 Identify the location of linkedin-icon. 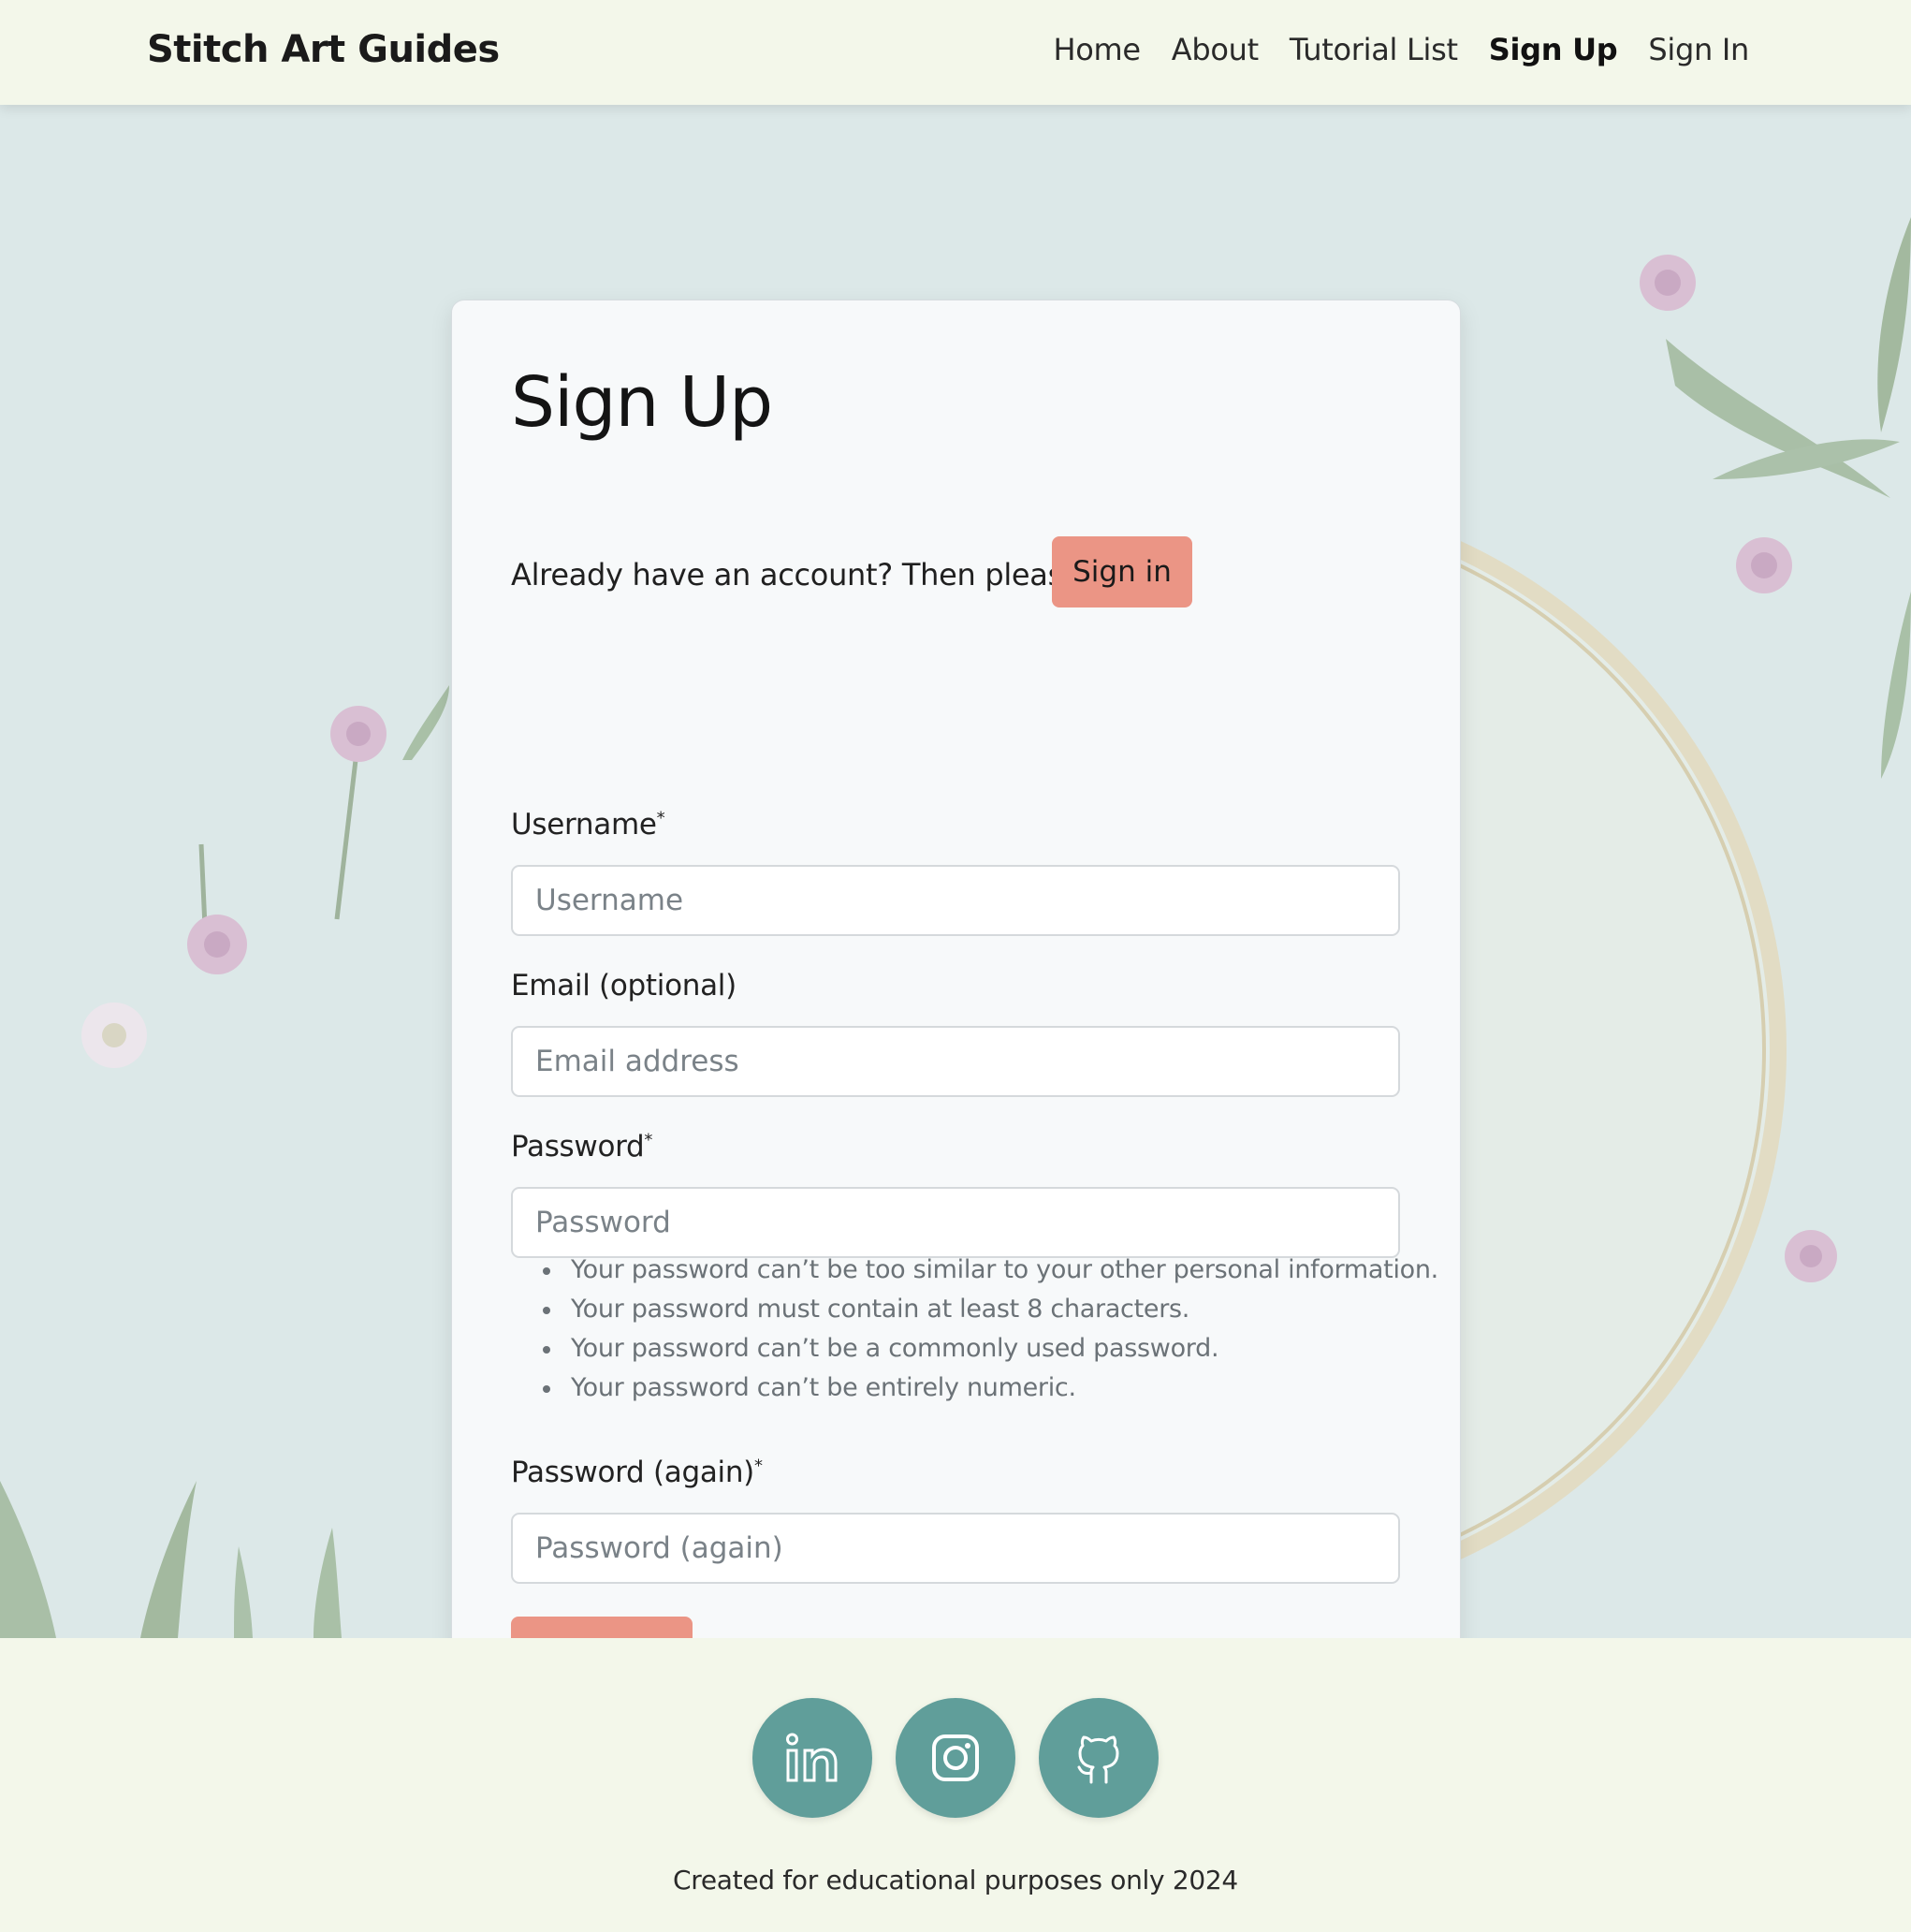
(812, 1757).